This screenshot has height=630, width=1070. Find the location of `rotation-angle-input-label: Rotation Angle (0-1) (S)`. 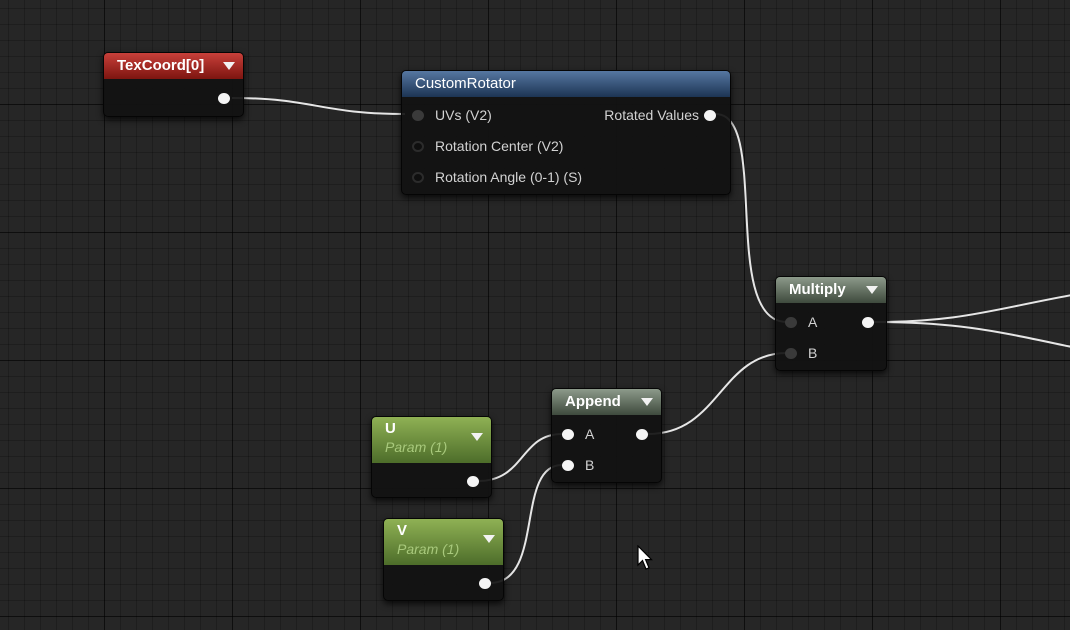

rotation-angle-input-label: Rotation Angle (0-1) (S) is located at coordinates (509, 177).